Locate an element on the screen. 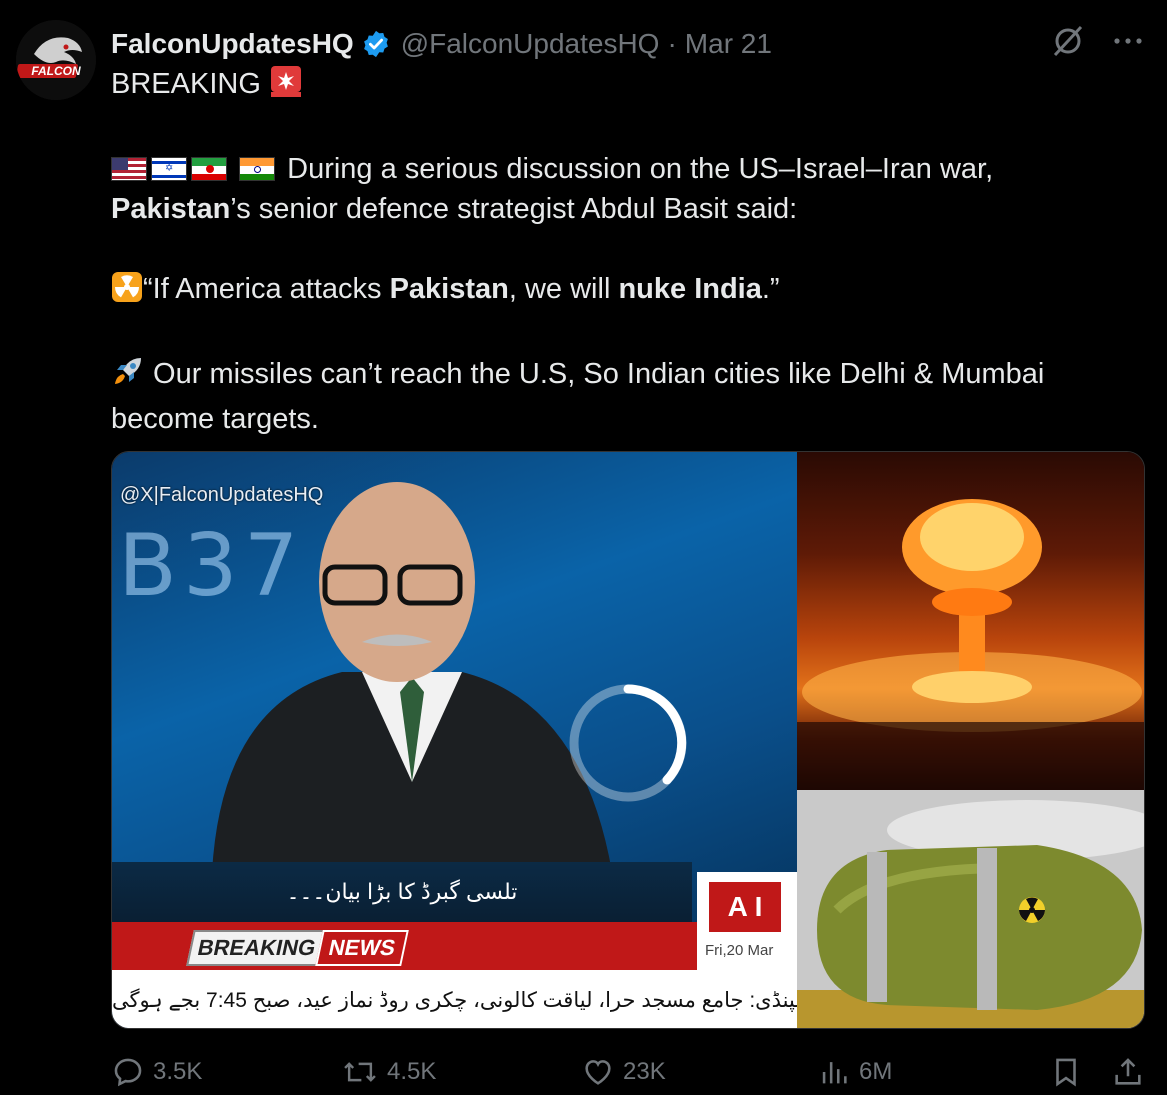 The width and height of the screenshot is (1167, 1095). breaking-news-label: BREAKING NEWS is located at coordinates (298, 948).